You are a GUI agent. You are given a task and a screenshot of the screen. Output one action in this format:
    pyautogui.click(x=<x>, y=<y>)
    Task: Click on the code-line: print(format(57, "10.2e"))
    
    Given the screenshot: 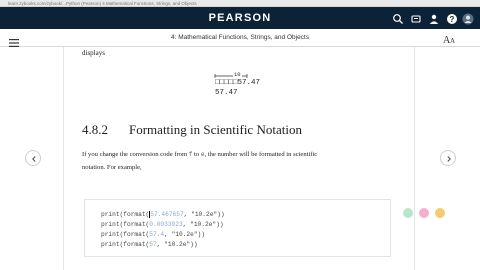 What is the action you would take?
    pyautogui.click(x=149, y=244)
    